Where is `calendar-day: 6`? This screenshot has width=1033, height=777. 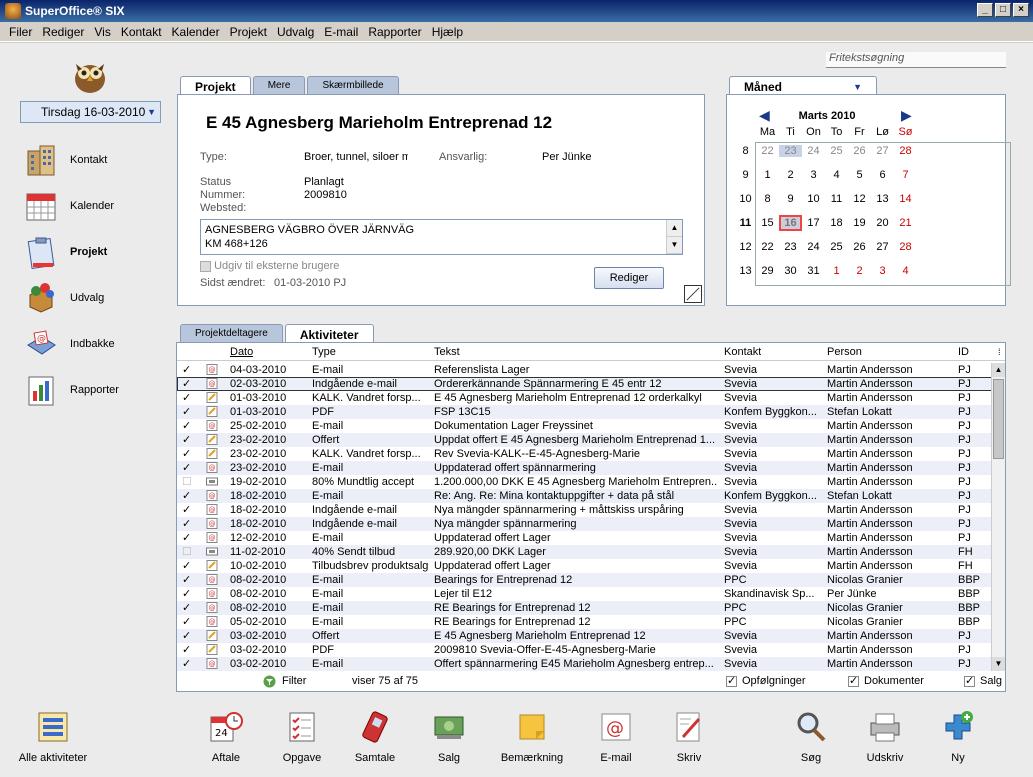 calendar-day: 6 is located at coordinates (882, 175).